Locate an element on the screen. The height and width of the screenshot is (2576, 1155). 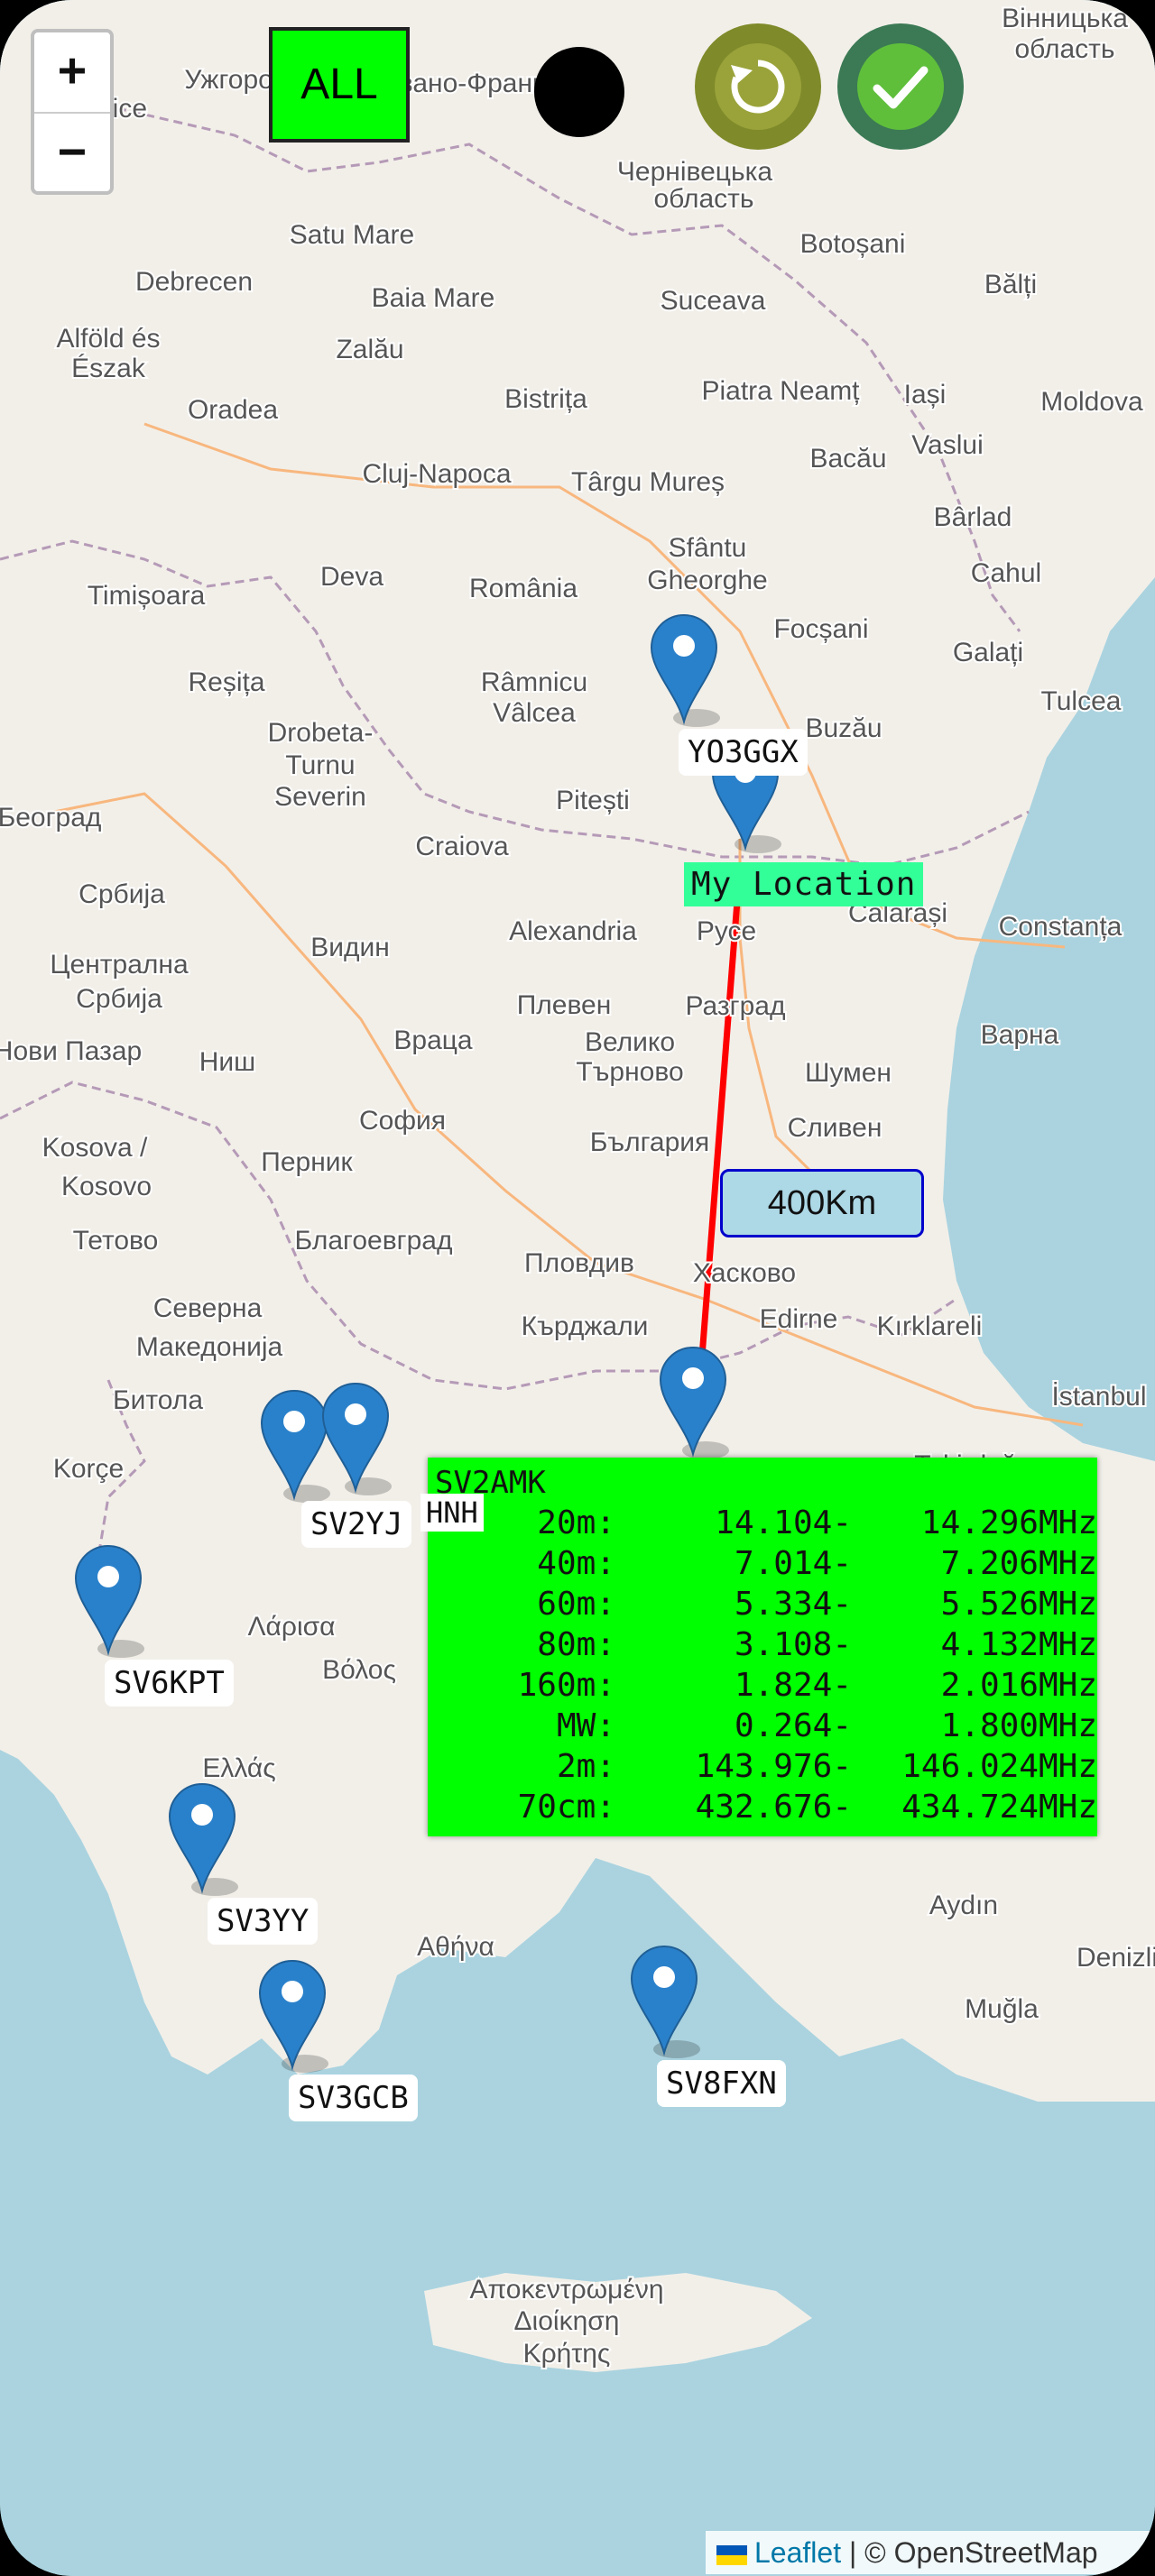
place-label: Видин is located at coordinates (350, 948).